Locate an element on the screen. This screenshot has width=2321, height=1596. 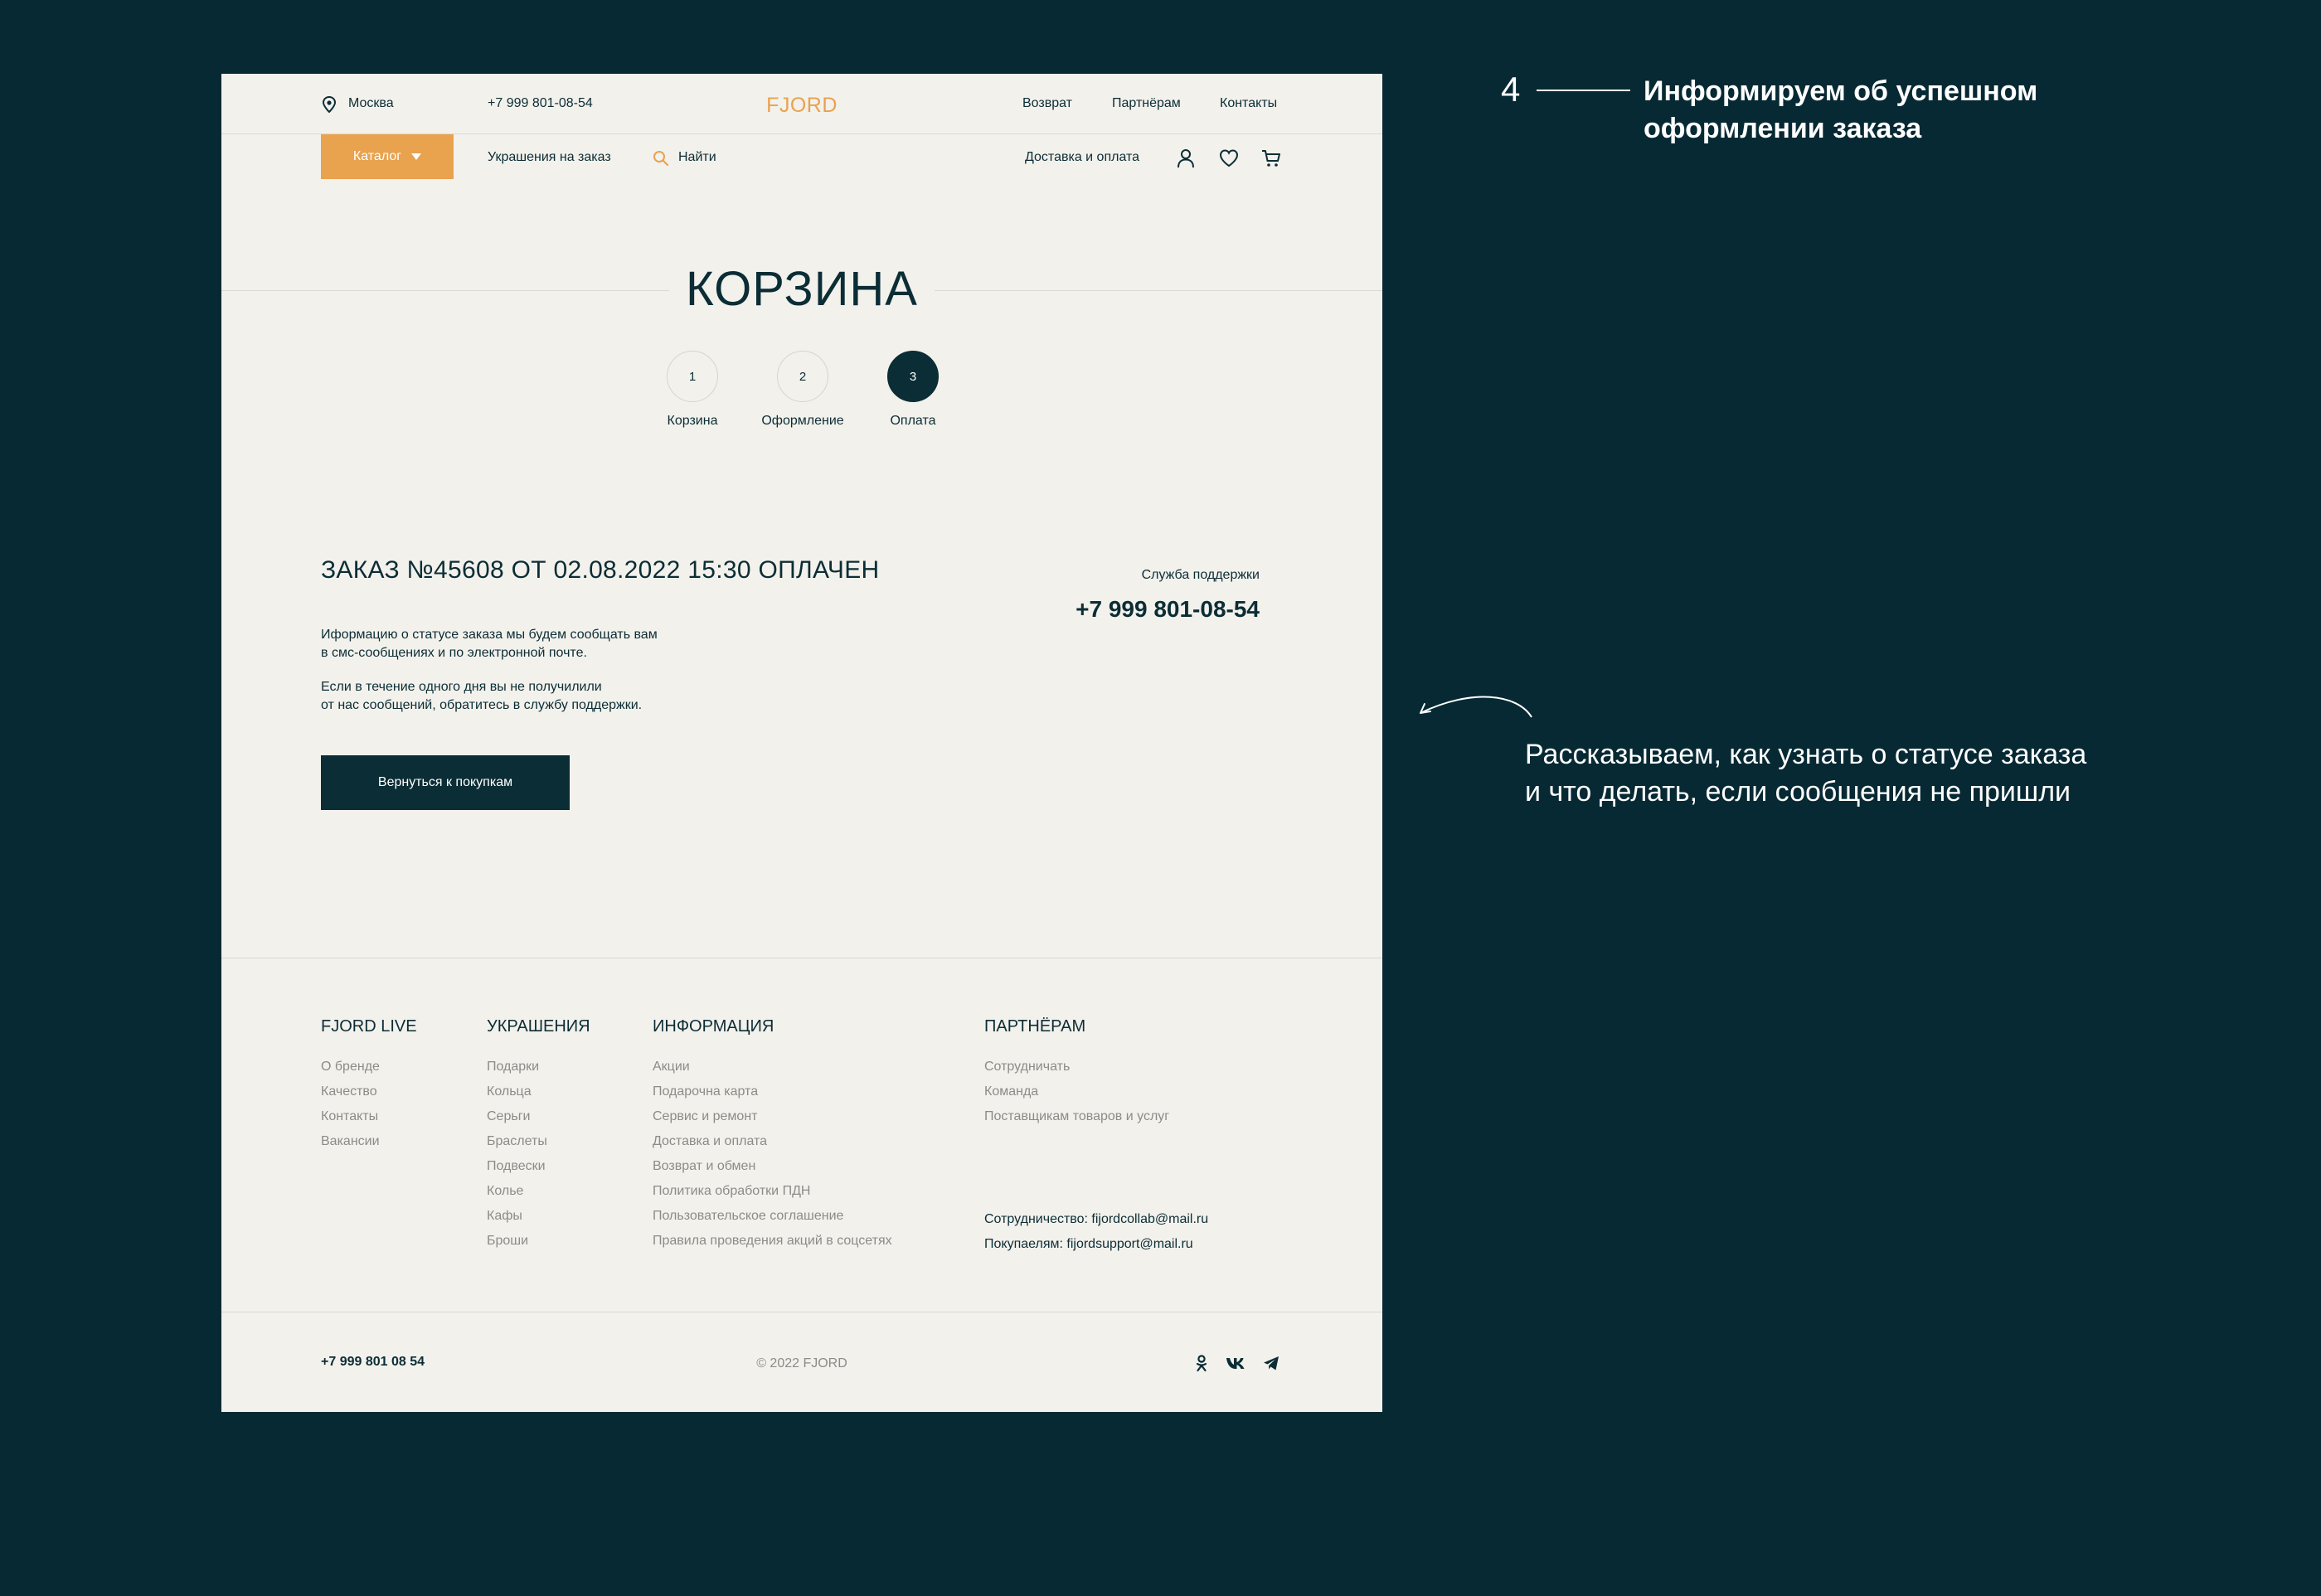
footer-link: Акции is located at coordinates (772, 1067).